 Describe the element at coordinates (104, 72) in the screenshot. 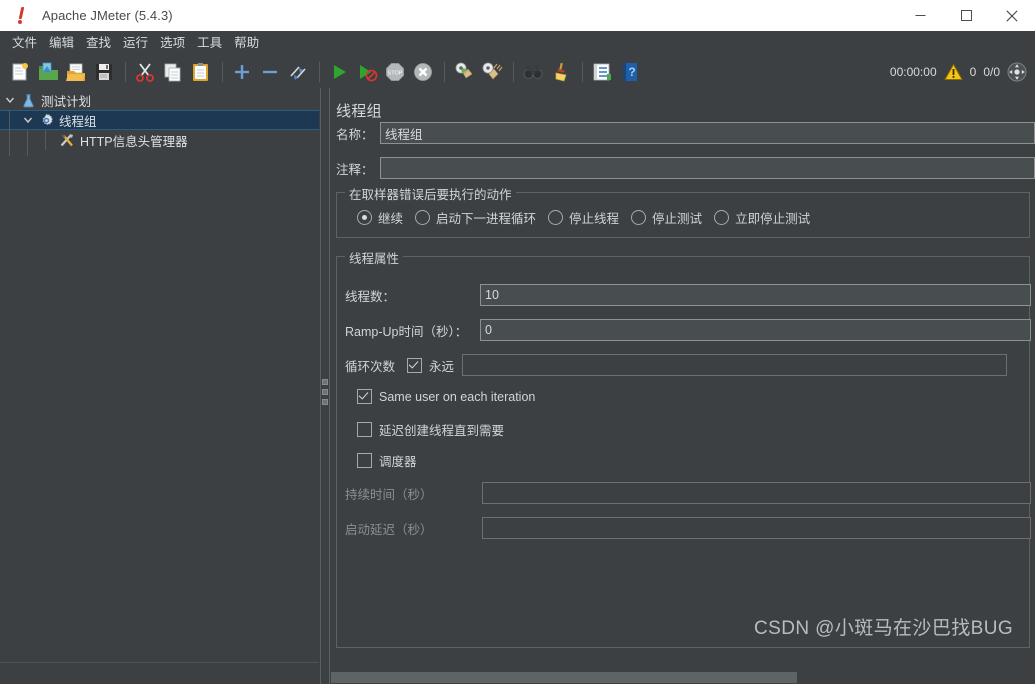

I see `save-icon` at that location.